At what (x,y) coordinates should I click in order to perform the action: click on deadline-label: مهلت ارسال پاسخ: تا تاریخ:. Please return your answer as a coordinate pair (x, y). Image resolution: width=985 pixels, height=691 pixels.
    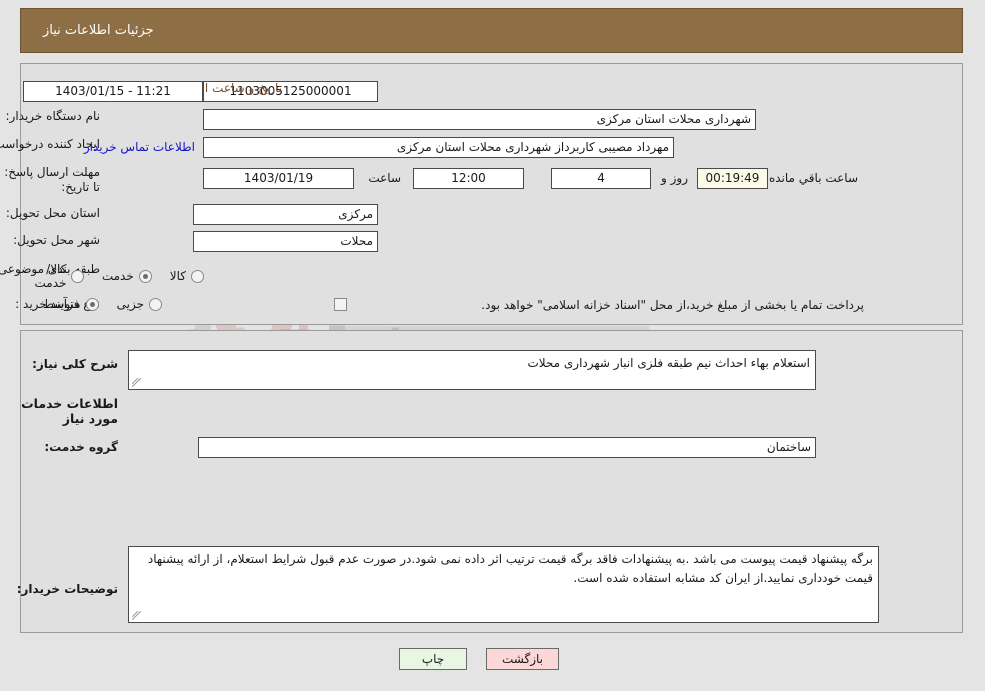
    Looking at the image, I should click on (53, 179).